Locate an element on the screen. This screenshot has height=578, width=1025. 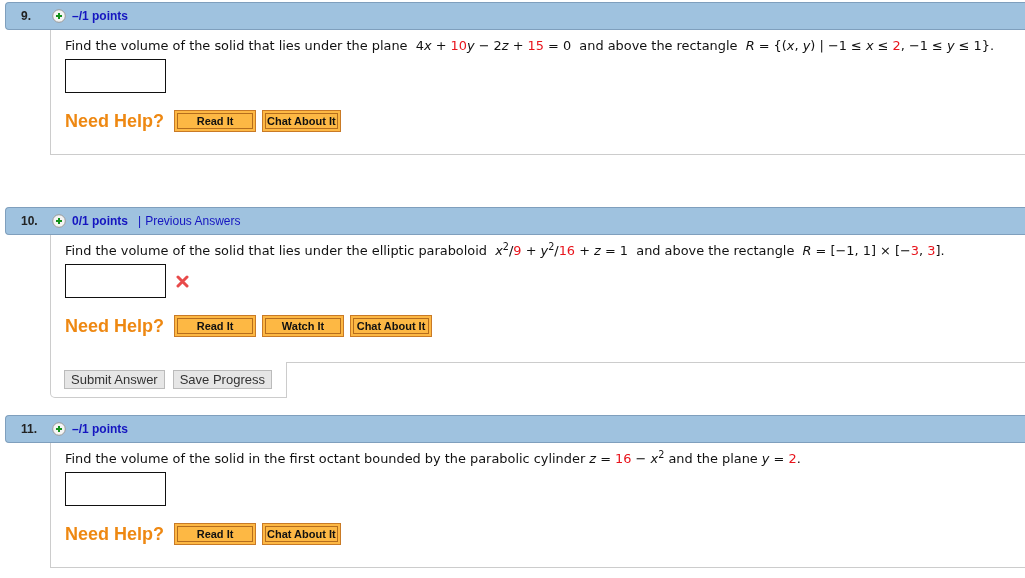
points-label: 0/1 points is located at coordinates (100, 221).